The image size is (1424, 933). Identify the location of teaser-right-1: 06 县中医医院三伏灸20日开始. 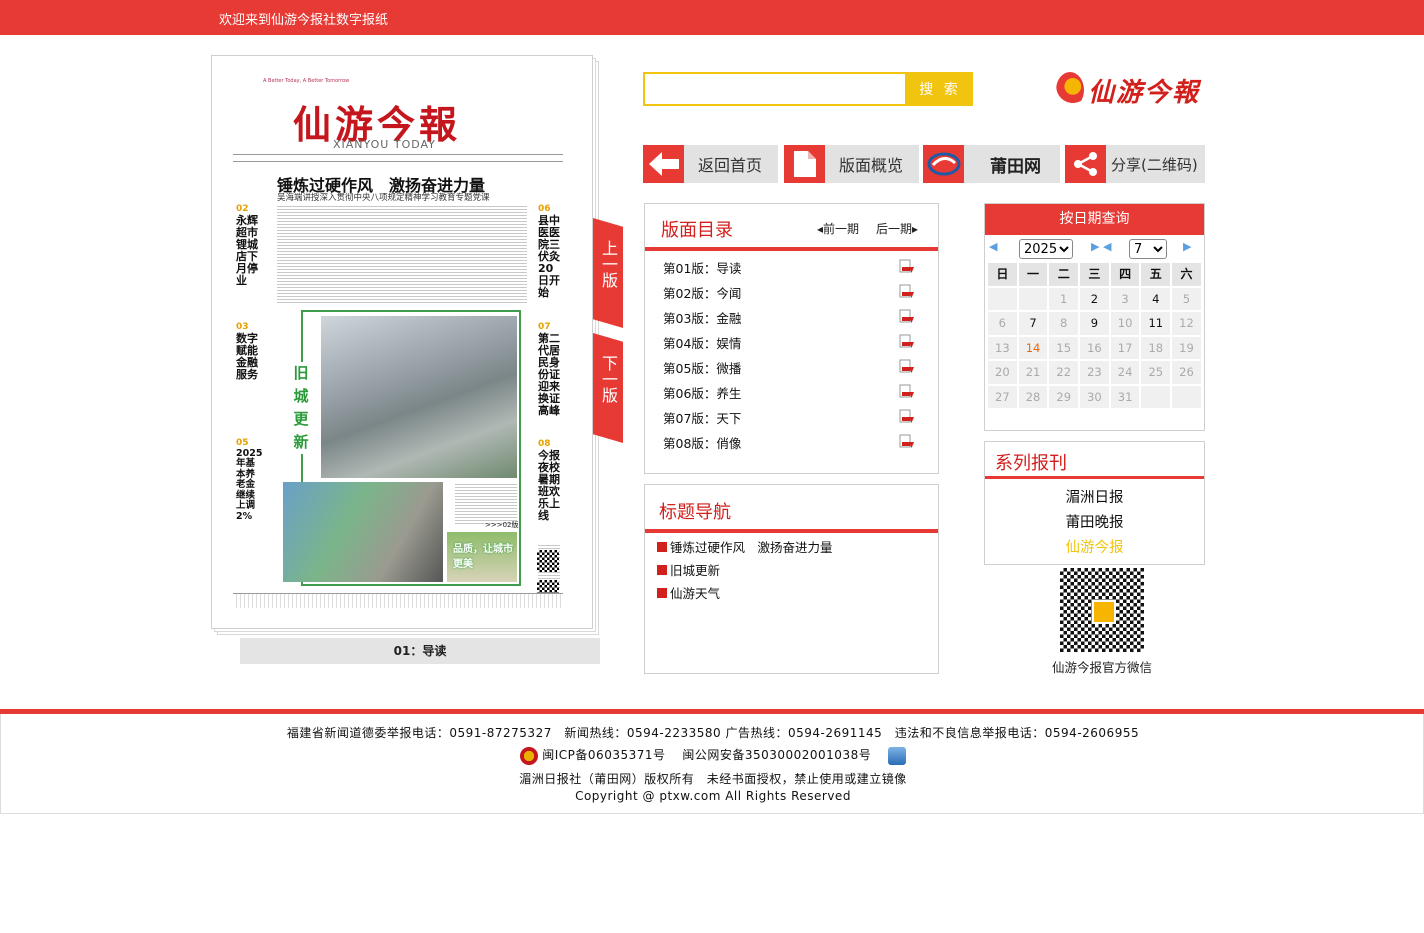
(549, 251).